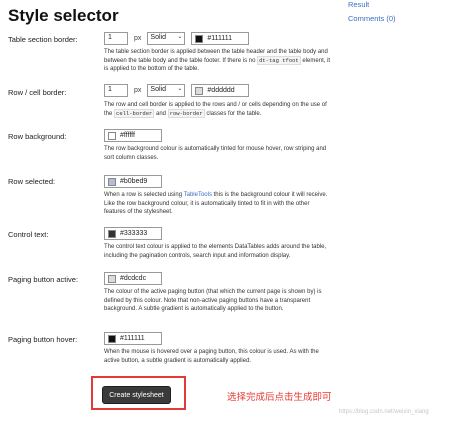 The height and width of the screenshot is (423, 474). I want to click on row-selected-color-picker: #b0bed9, so click(133, 181).